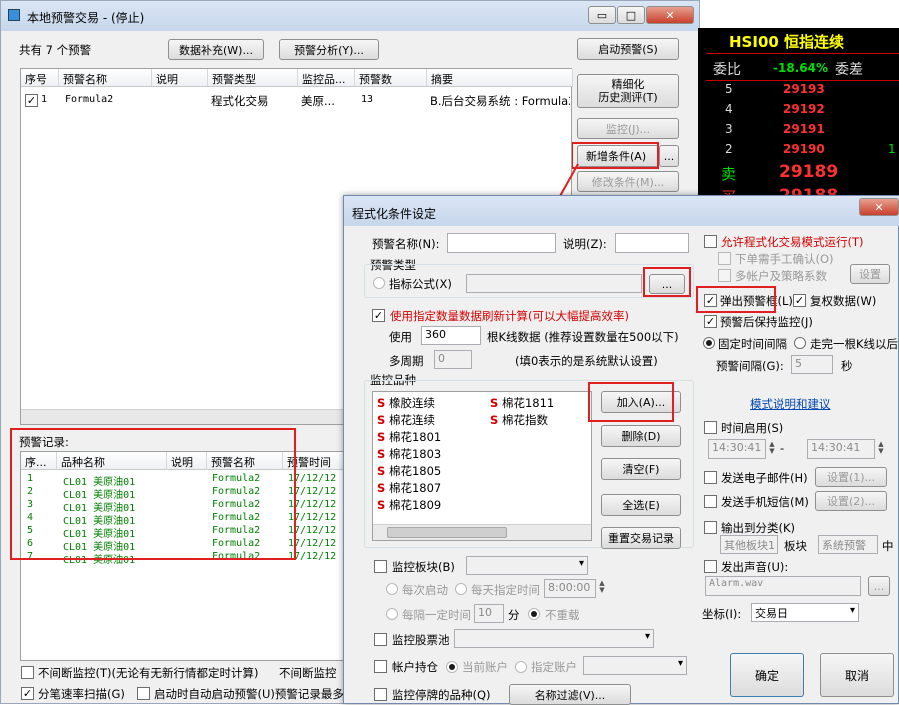  I want to click on dialog-titlebar: 程式化条件设定 ✕, so click(621, 211).